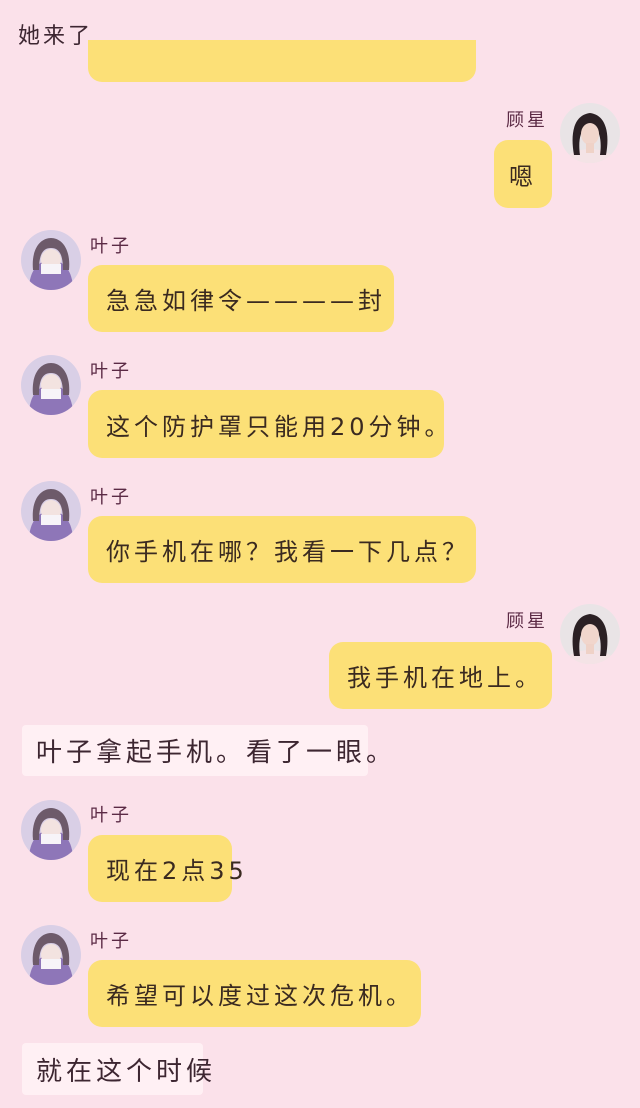 This screenshot has height=1108, width=640. I want to click on message-bubble: 希望可以度过这次危机。, so click(254, 993).